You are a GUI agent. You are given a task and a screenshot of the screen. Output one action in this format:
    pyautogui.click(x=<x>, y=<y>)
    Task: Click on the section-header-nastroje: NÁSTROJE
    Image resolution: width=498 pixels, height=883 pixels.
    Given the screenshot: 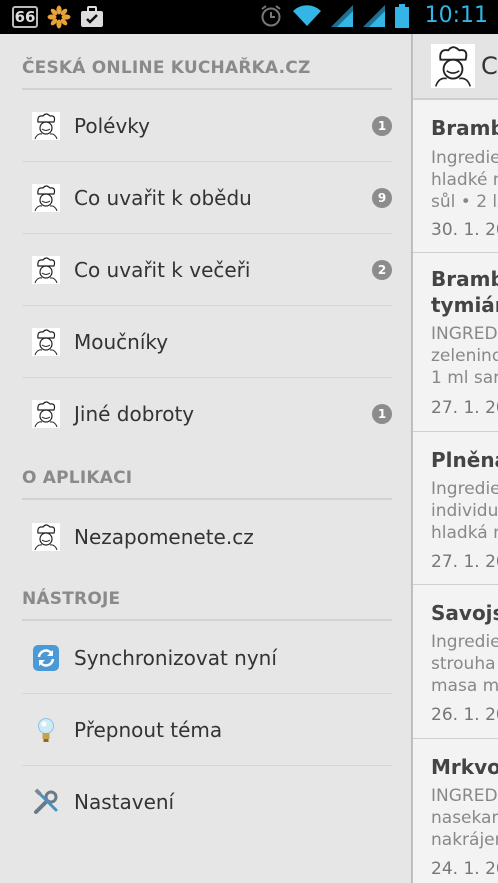 What is the action you would take?
    pyautogui.click(x=207, y=605)
    